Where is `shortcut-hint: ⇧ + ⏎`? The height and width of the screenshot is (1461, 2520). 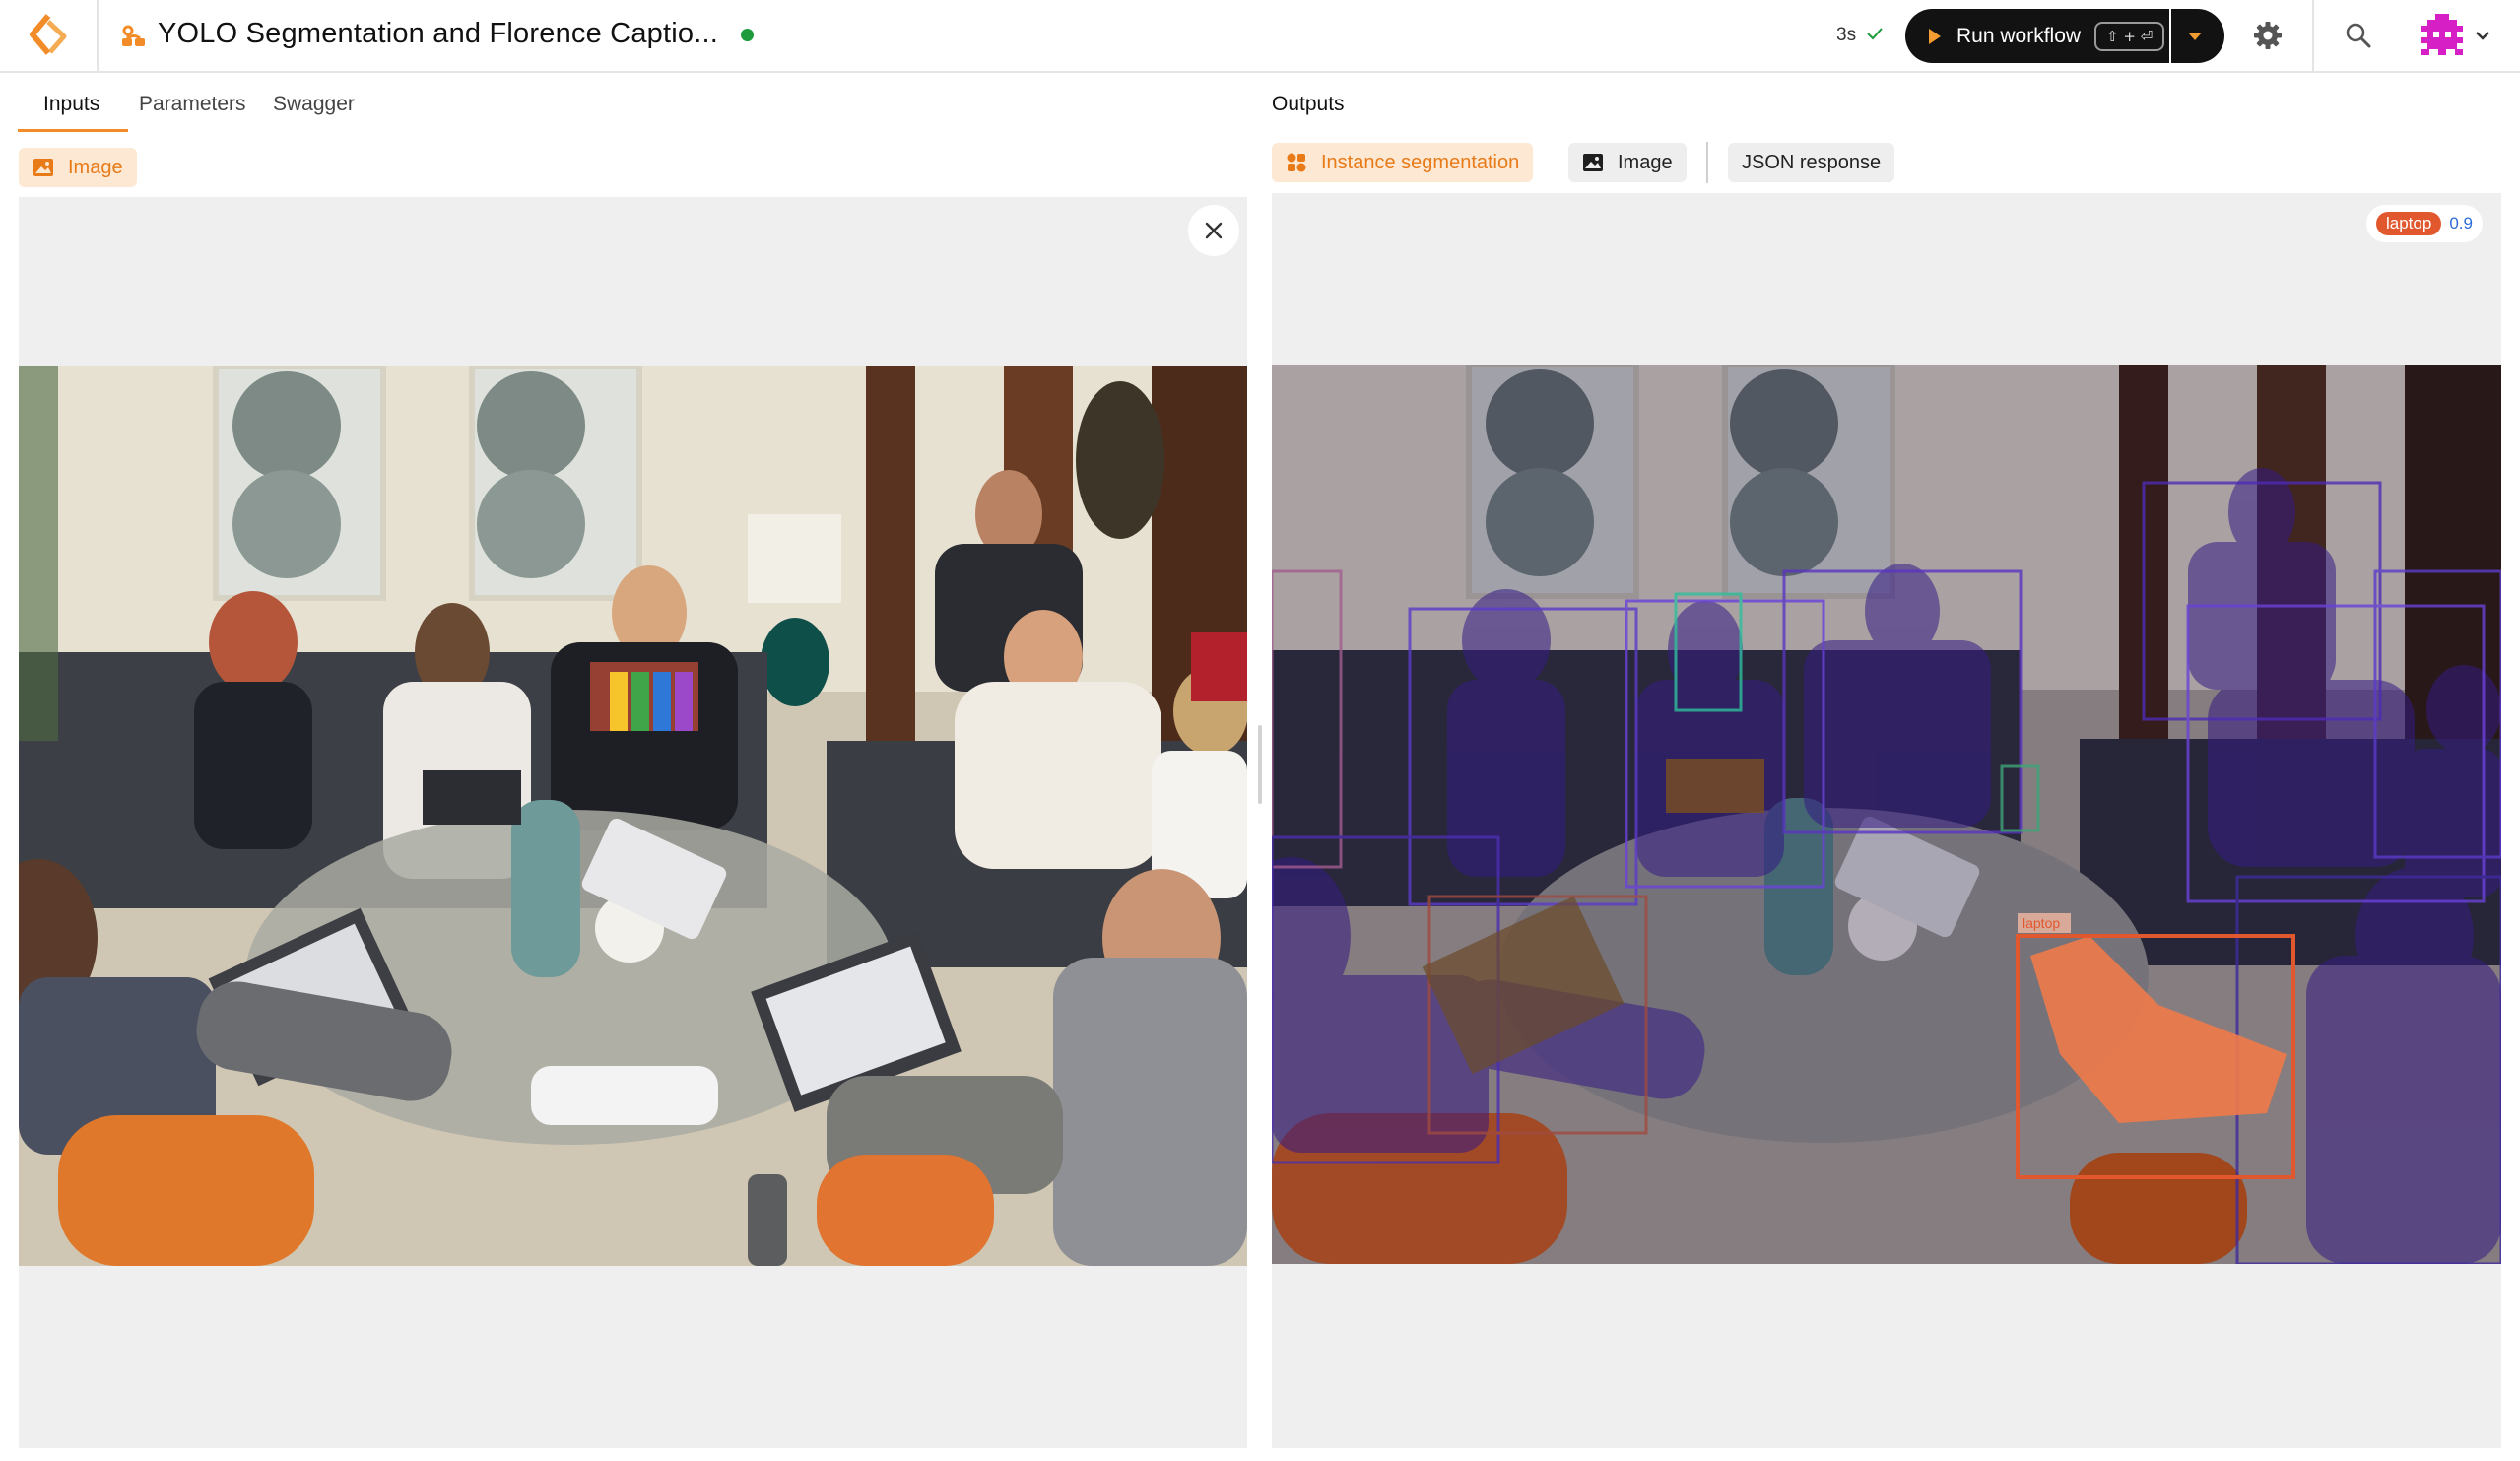 shortcut-hint: ⇧ + ⏎ is located at coordinates (2129, 36).